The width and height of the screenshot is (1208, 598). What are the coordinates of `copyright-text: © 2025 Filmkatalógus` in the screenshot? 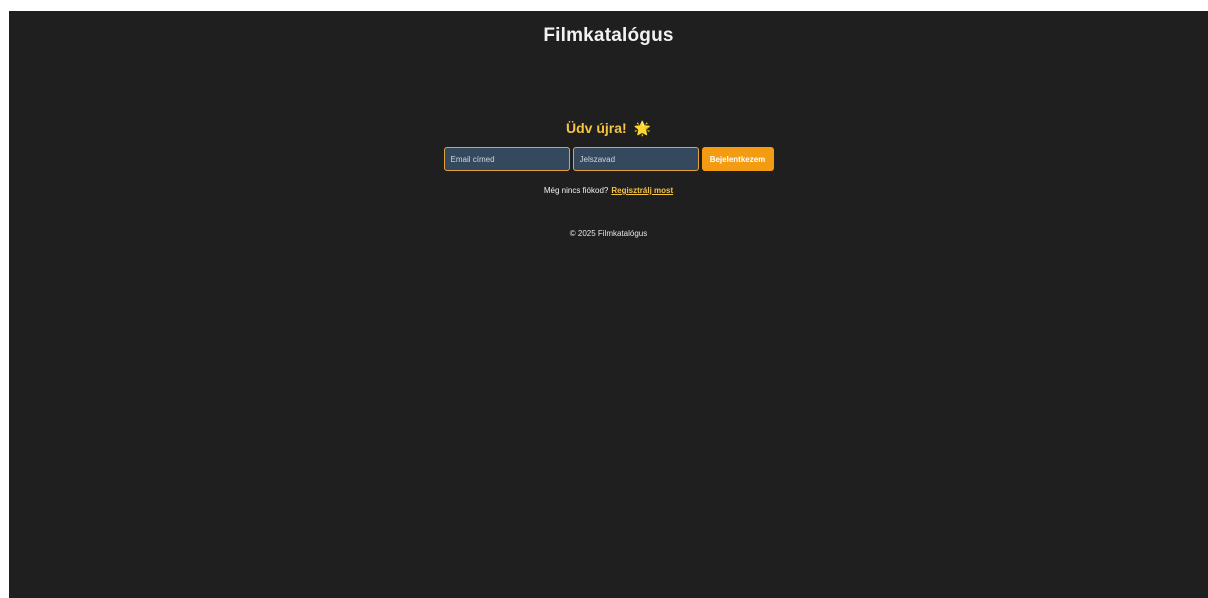 It's located at (608, 233).